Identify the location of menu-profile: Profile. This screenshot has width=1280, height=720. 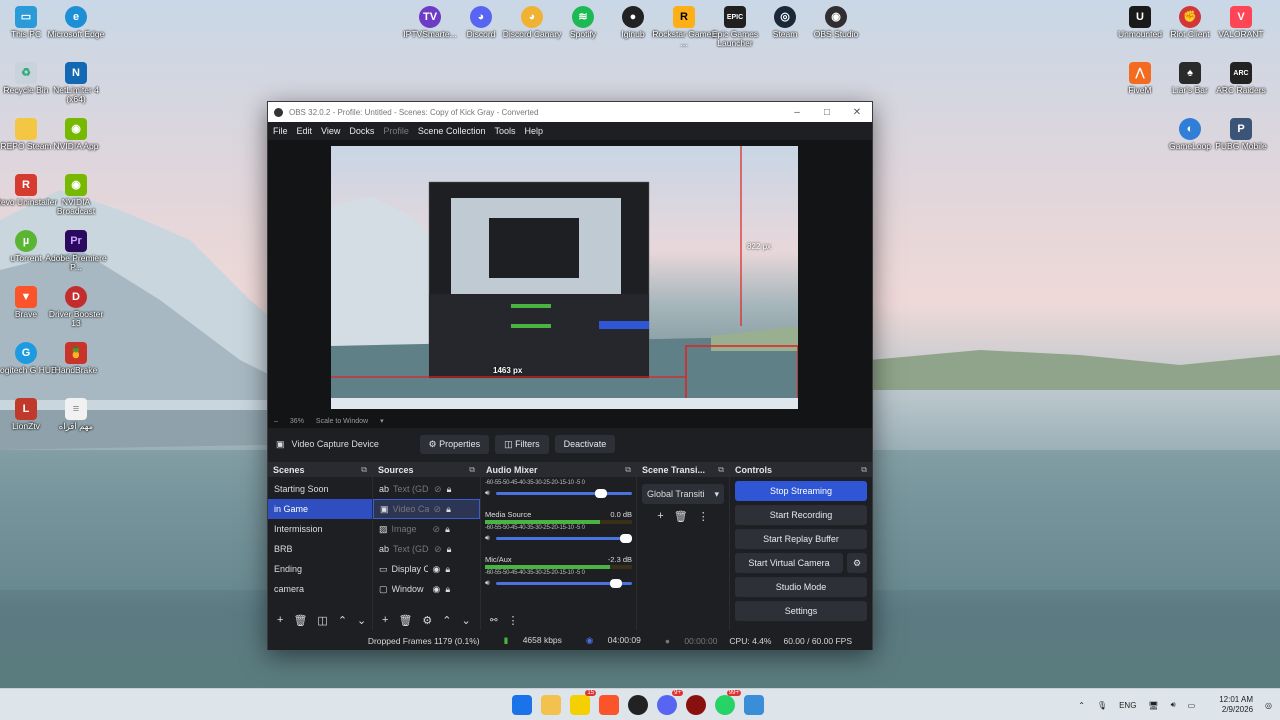
(396, 131).